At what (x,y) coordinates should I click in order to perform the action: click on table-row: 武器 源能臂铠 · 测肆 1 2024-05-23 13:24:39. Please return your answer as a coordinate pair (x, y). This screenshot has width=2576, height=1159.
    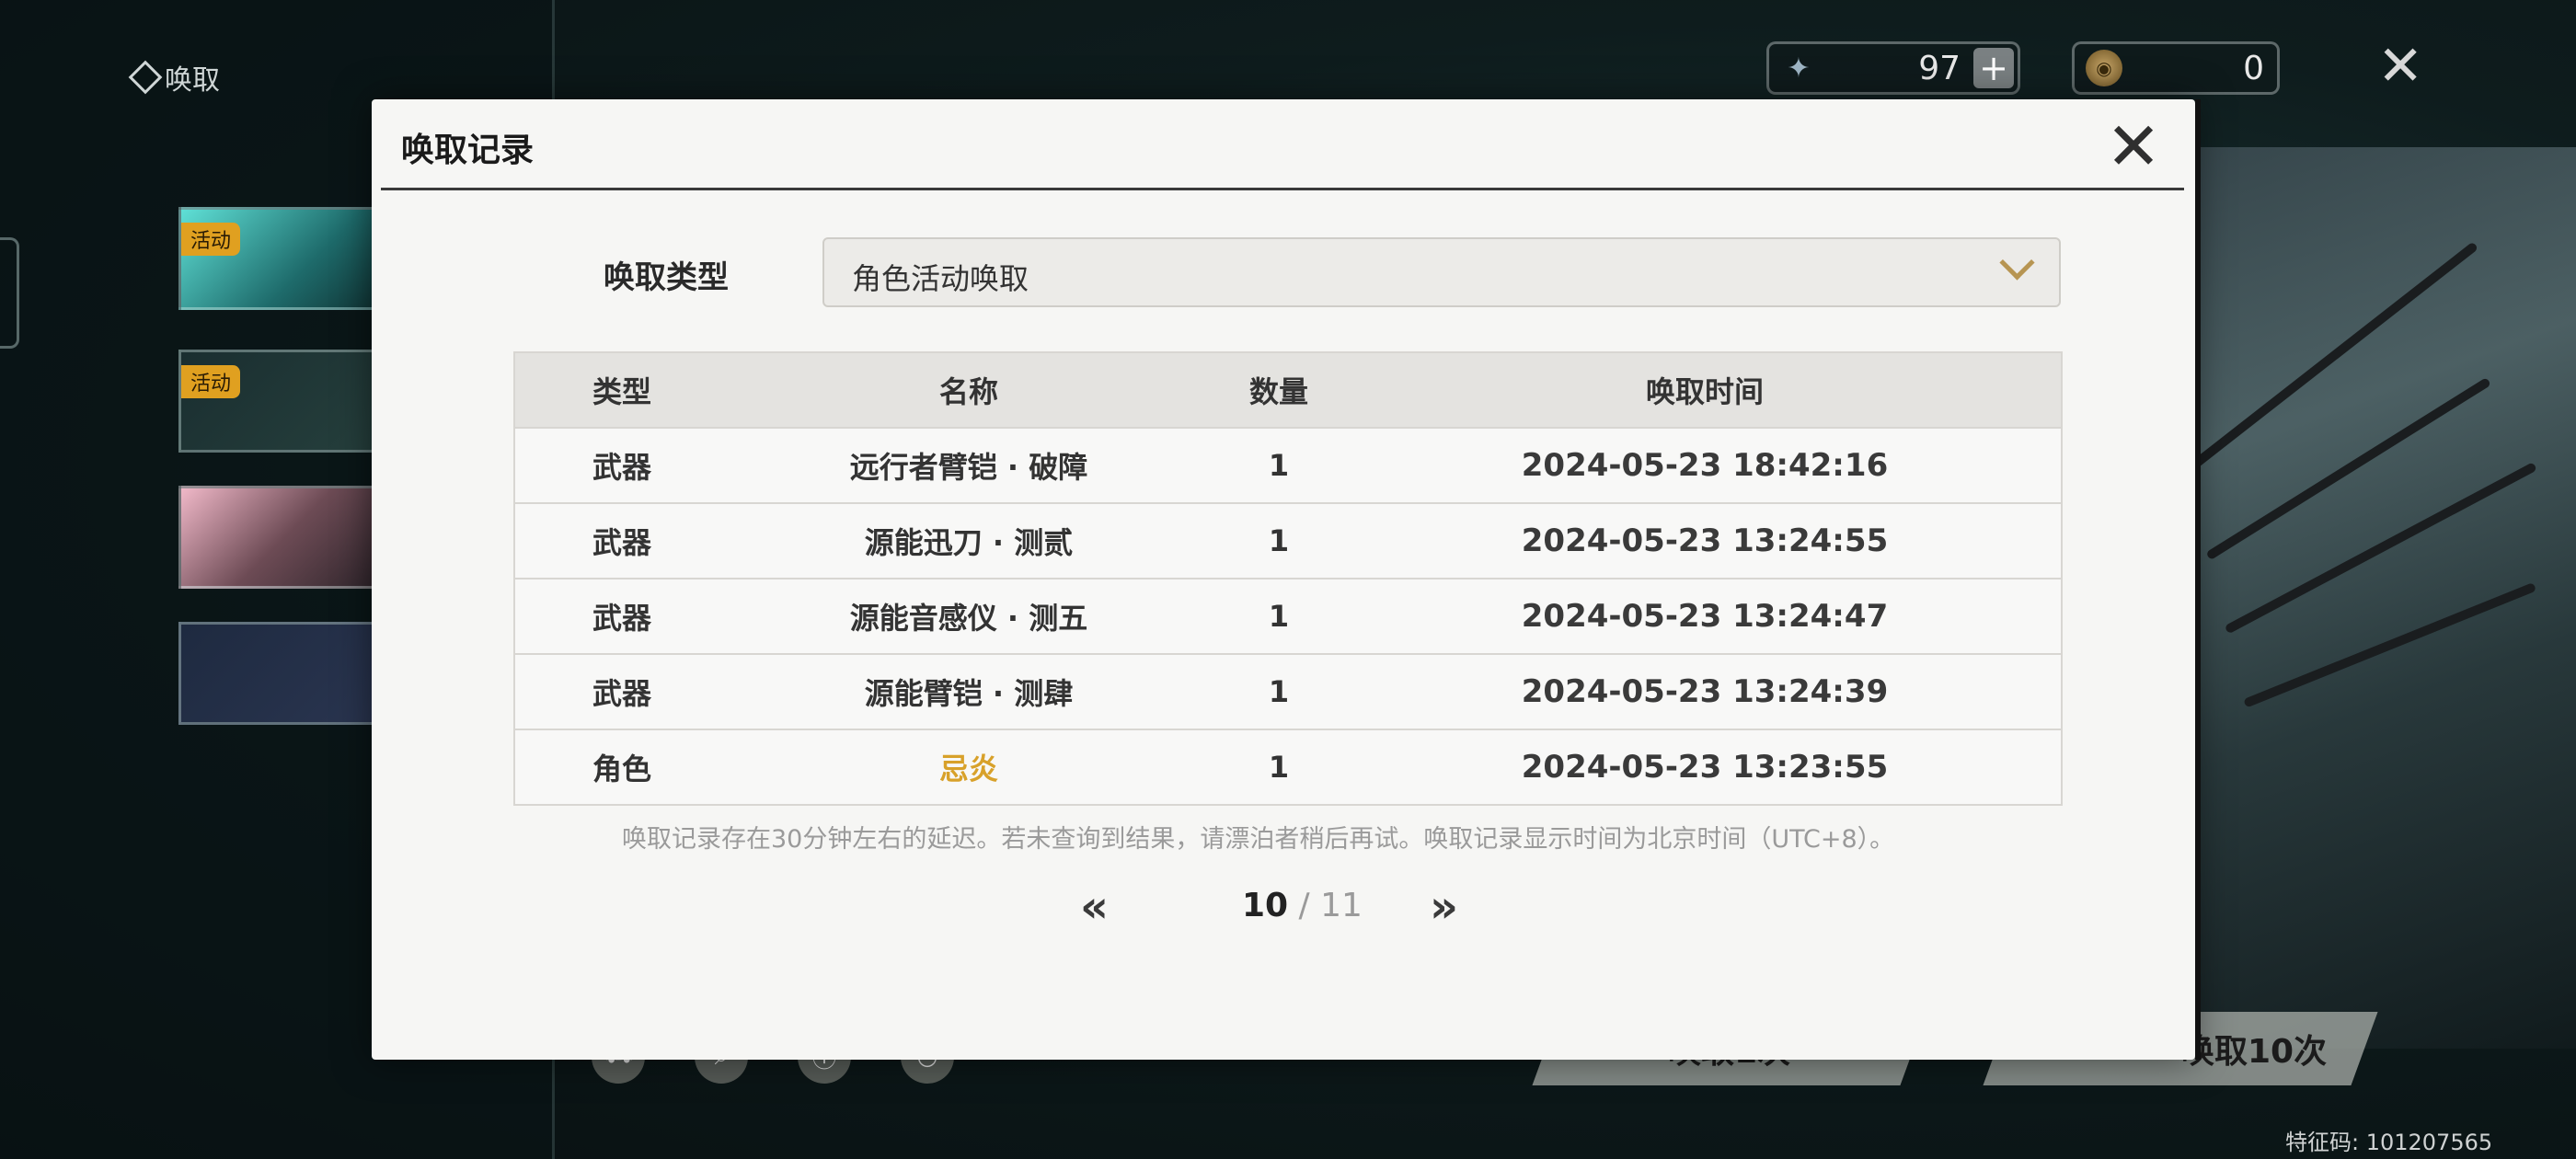
    Looking at the image, I should click on (1288, 692).